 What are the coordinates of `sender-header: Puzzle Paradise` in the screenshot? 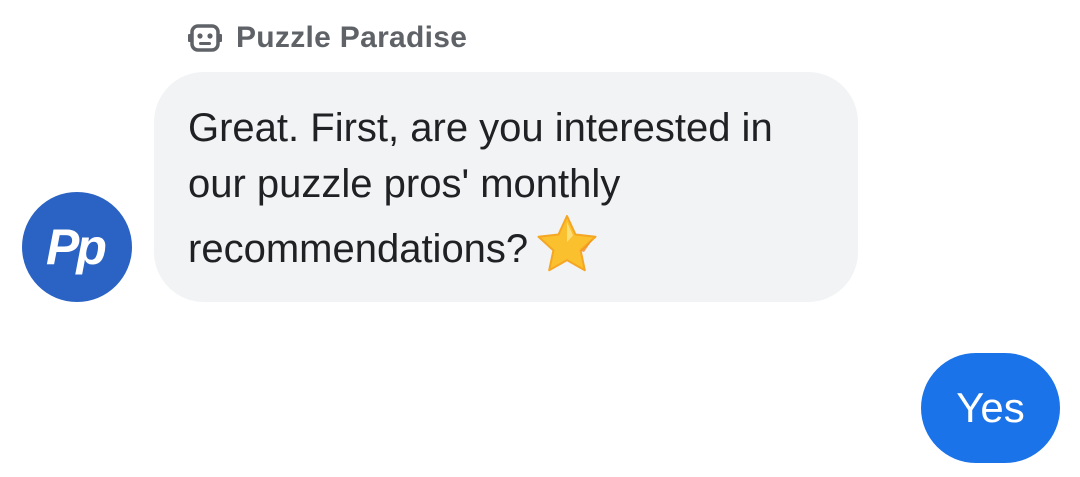 It's located at (326, 38).